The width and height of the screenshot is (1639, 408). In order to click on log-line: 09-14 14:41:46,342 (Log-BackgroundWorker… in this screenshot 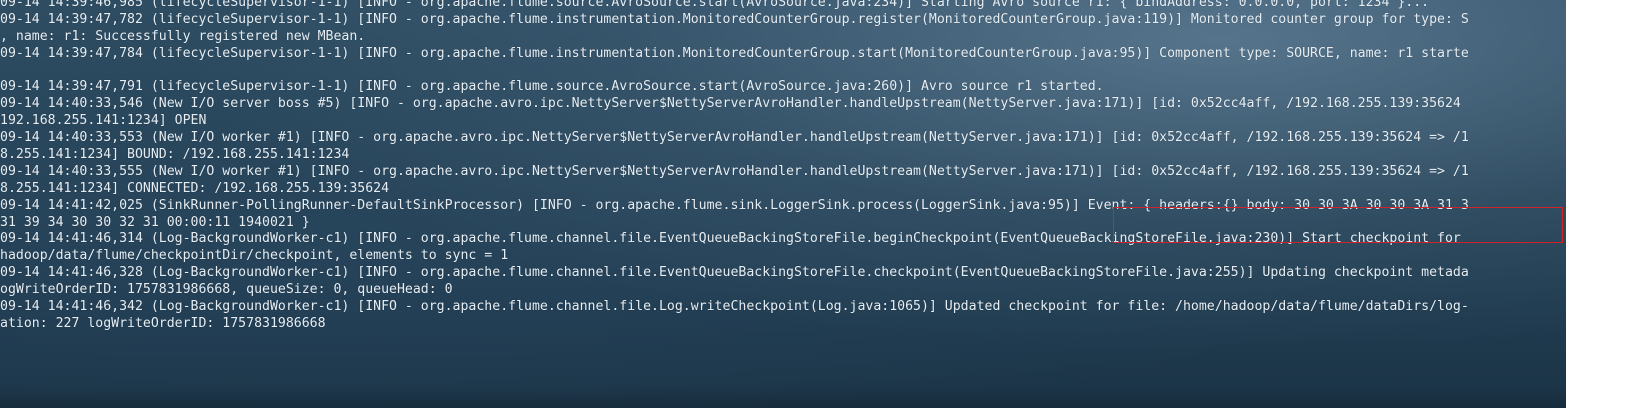, I will do `click(734, 307)`.